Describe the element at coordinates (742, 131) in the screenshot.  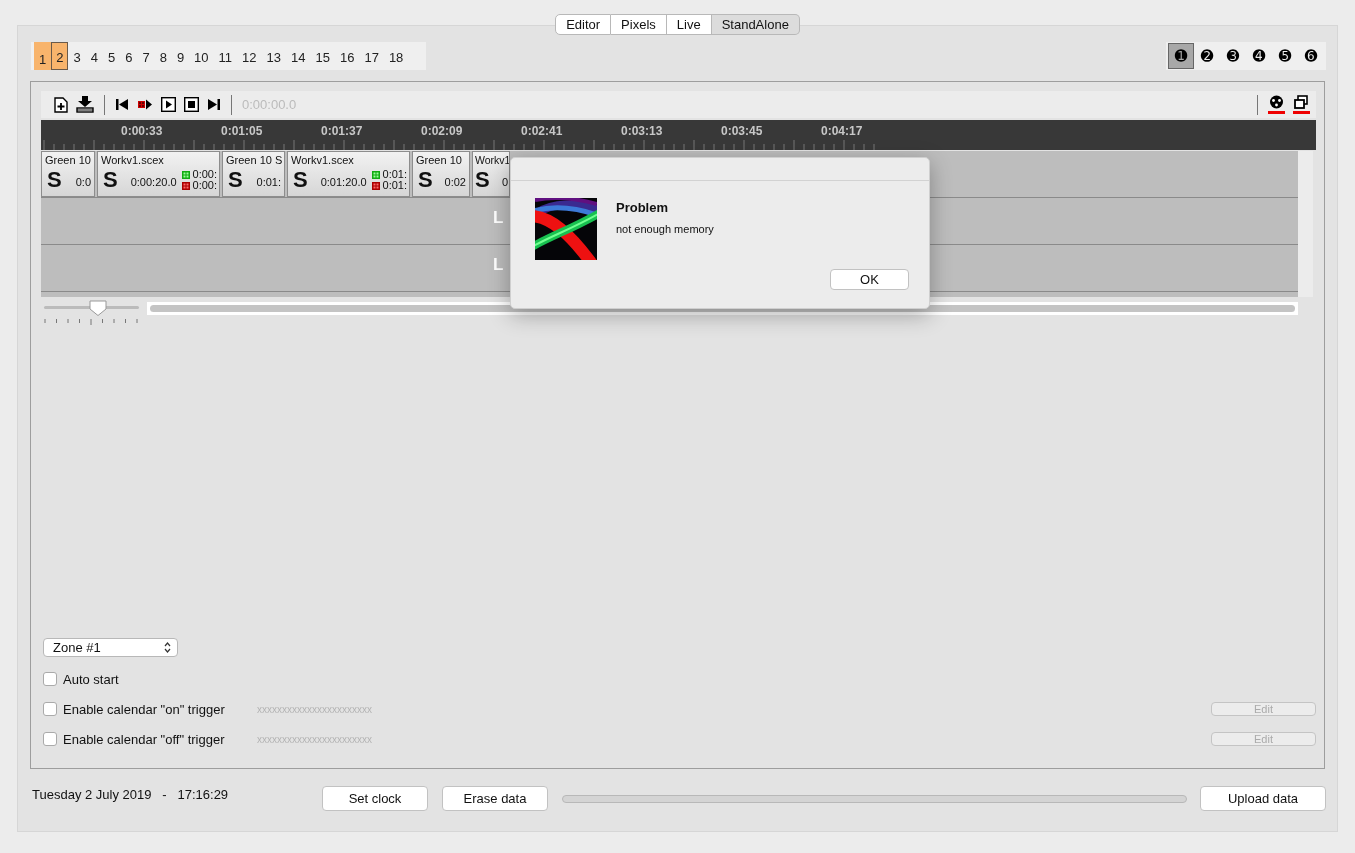
I see `time-label: 0:03:45` at that location.